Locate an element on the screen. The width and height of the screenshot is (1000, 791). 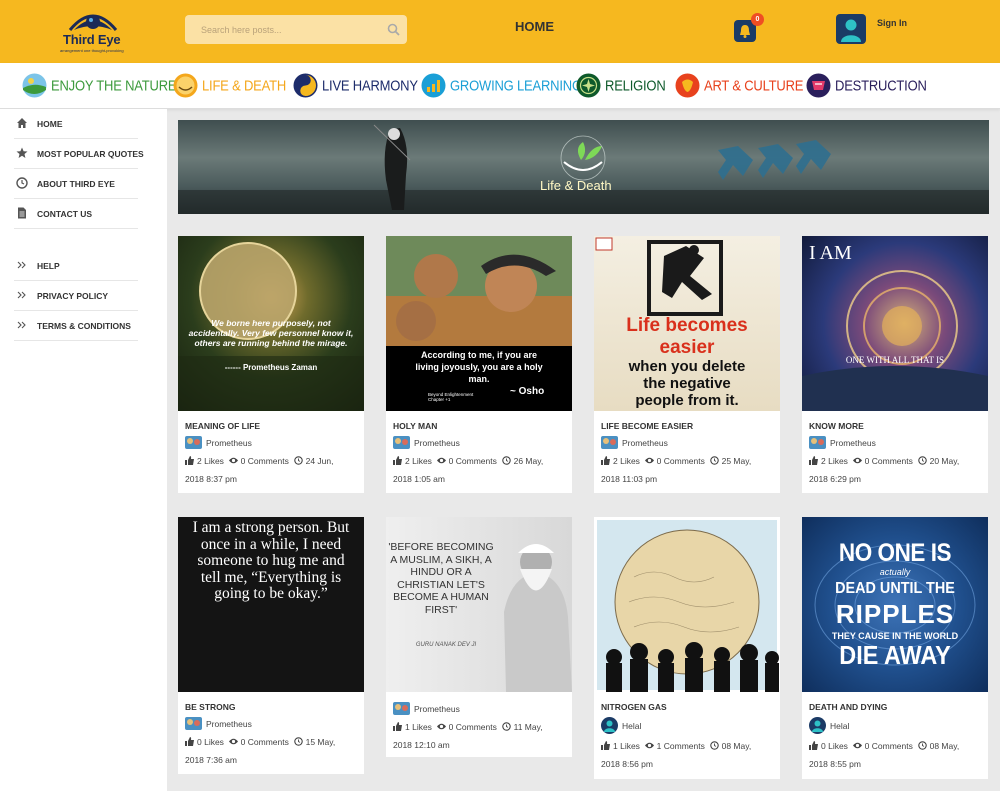
post-image-line4: the negative is located at coordinates (687, 383).